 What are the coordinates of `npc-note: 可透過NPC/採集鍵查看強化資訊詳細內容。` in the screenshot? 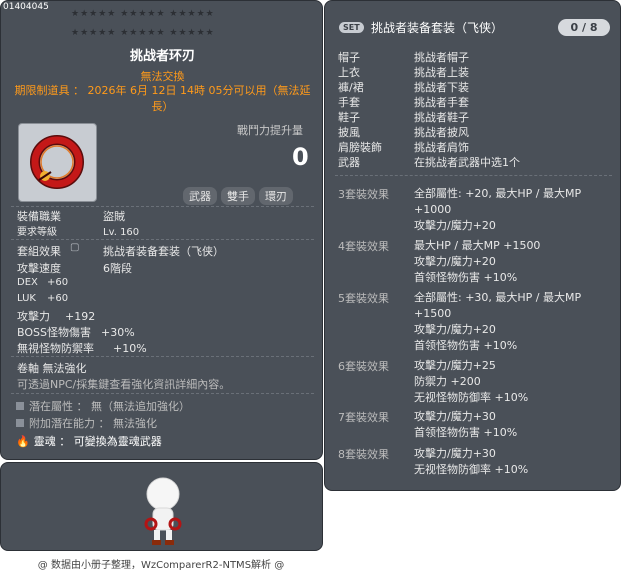 It's located at (124, 384).